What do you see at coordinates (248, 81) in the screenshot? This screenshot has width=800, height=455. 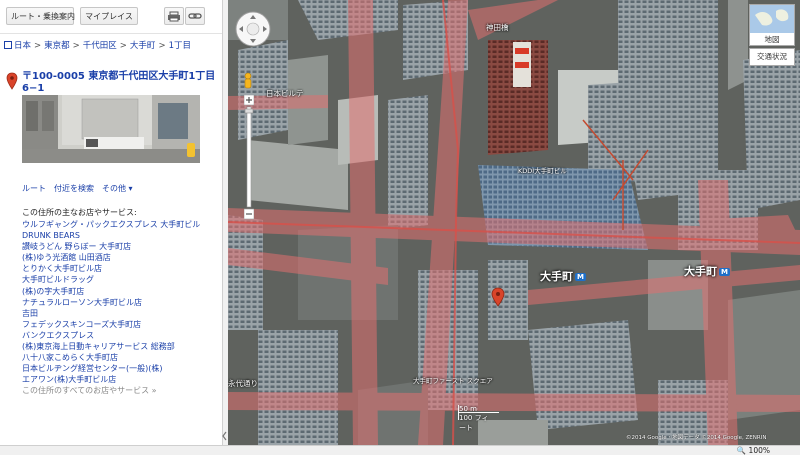 I see `pegman-icon` at bounding box center [248, 81].